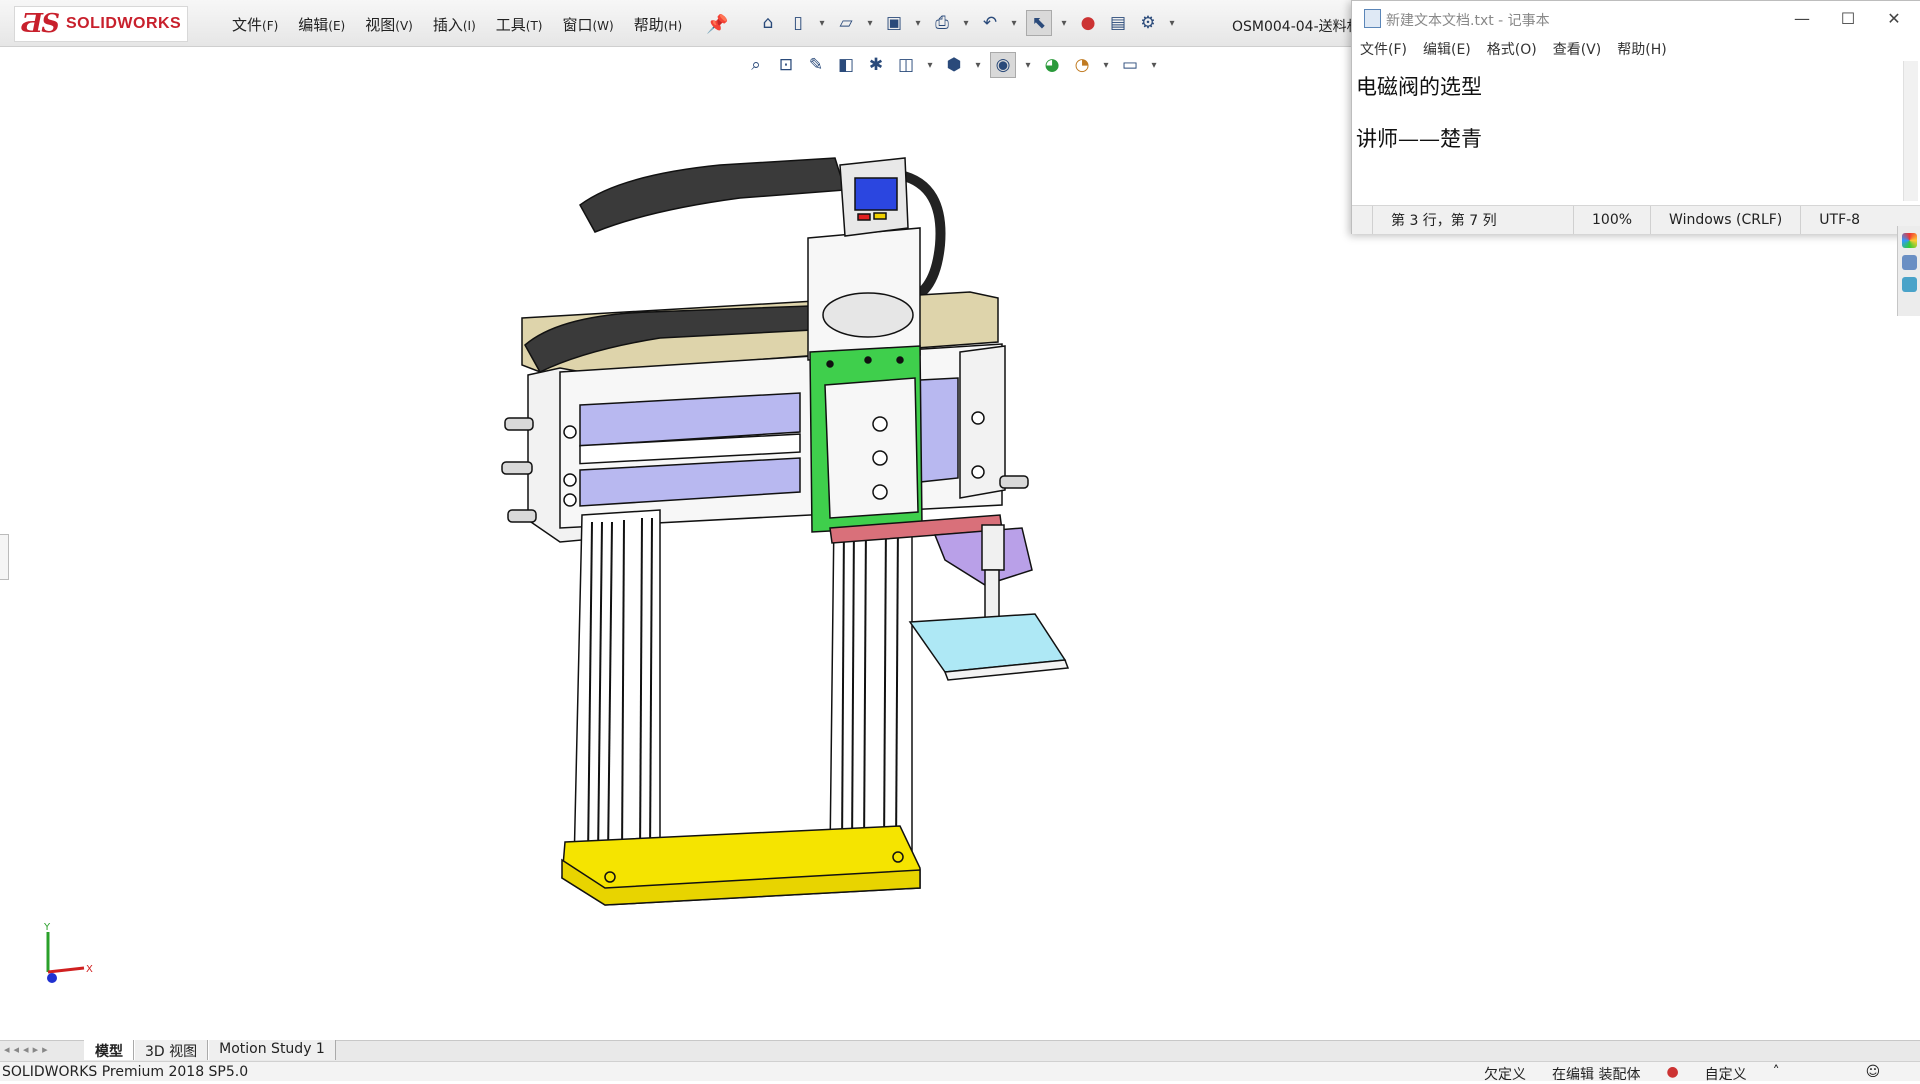 Image resolution: width=1920 pixels, height=1084 pixels. What do you see at coordinates (1447, 49) in the screenshot?
I see `notepad-menu-edit: 编辑(E)` at bounding box center [1447, 49].